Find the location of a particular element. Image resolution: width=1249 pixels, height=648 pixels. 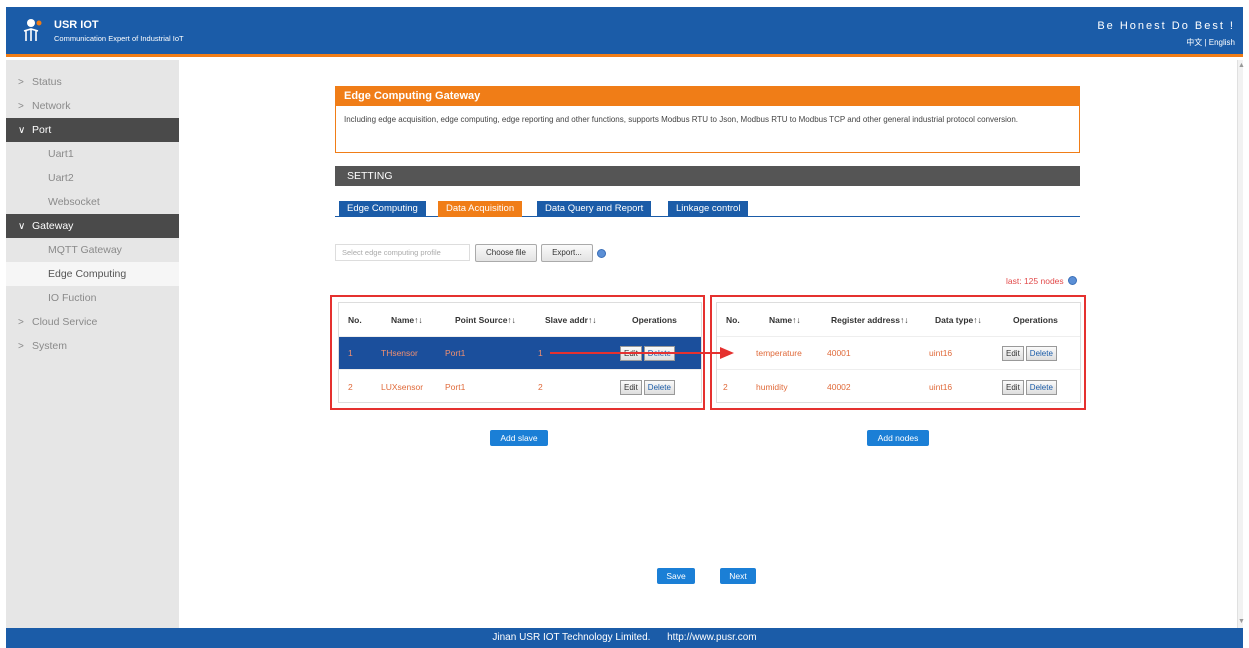

profile-select-input: Select edge computing profile is located at coordinates (402, 252).